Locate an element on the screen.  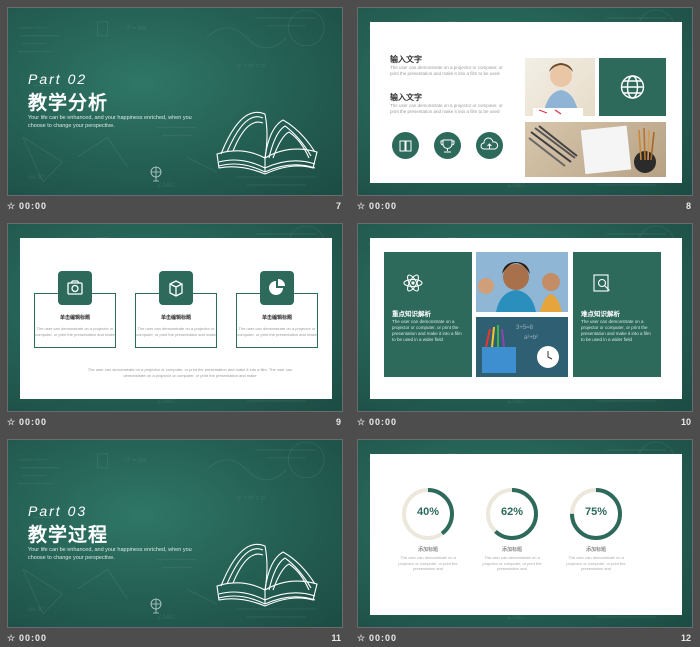
part-label: Part 02 is located at coordinates (58, 79).